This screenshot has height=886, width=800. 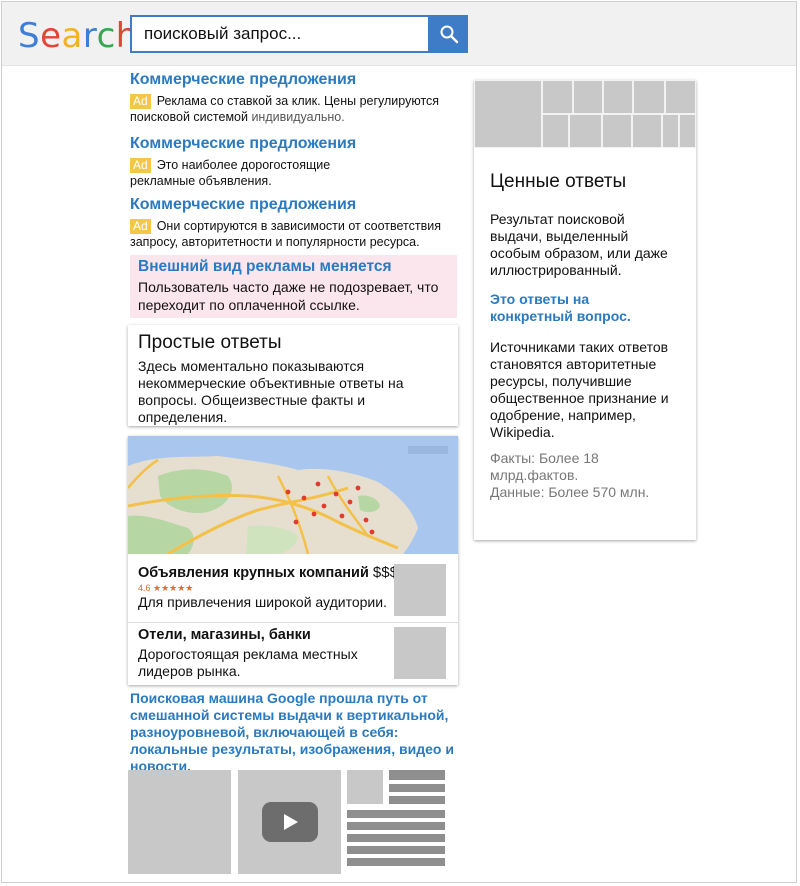 What do you see at coordinates (279, 698) in the screenshot?
I see `caption-line: Поисковая машина Google прошла путь от` at bounding box center [279, 698].